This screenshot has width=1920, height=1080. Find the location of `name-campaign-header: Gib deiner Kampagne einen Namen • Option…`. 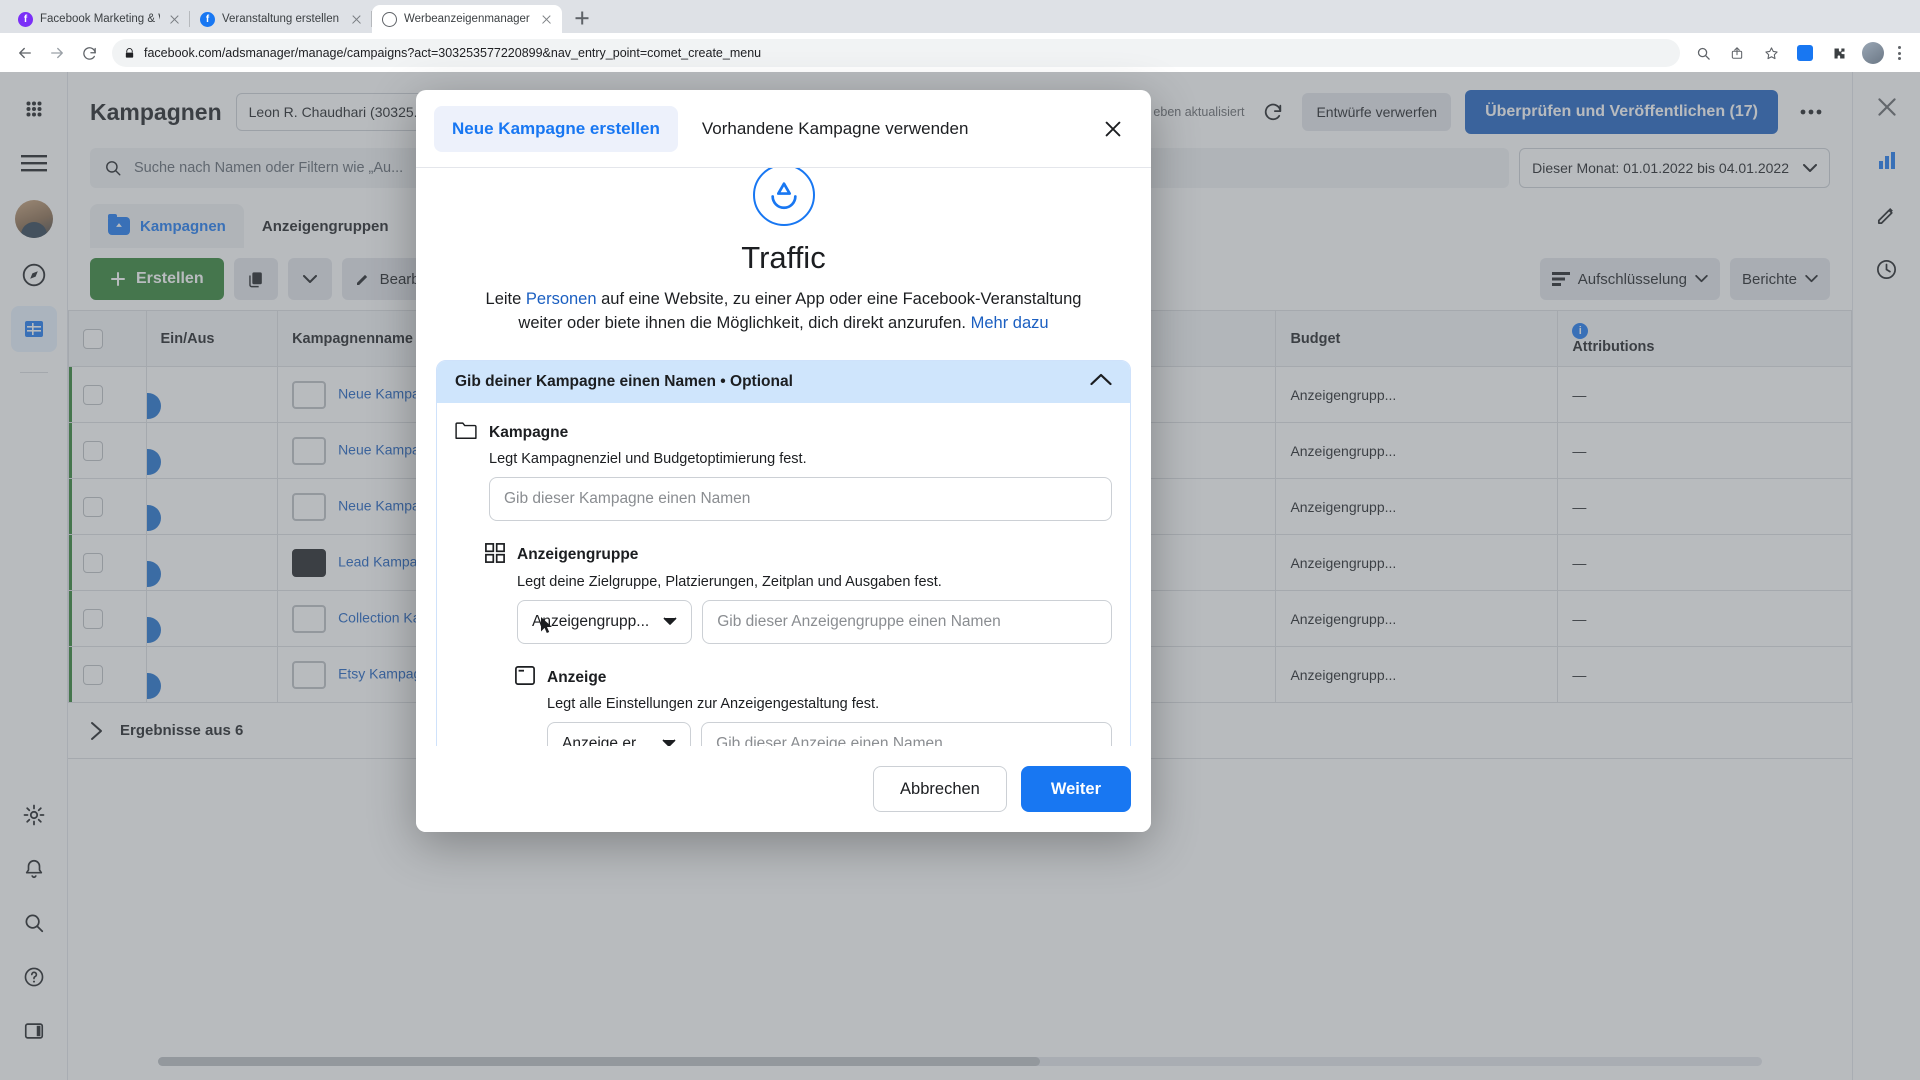

name-campaign-header: Gib deiner Kampagne einen Namen • Option… is located at coordinates (783, 381).